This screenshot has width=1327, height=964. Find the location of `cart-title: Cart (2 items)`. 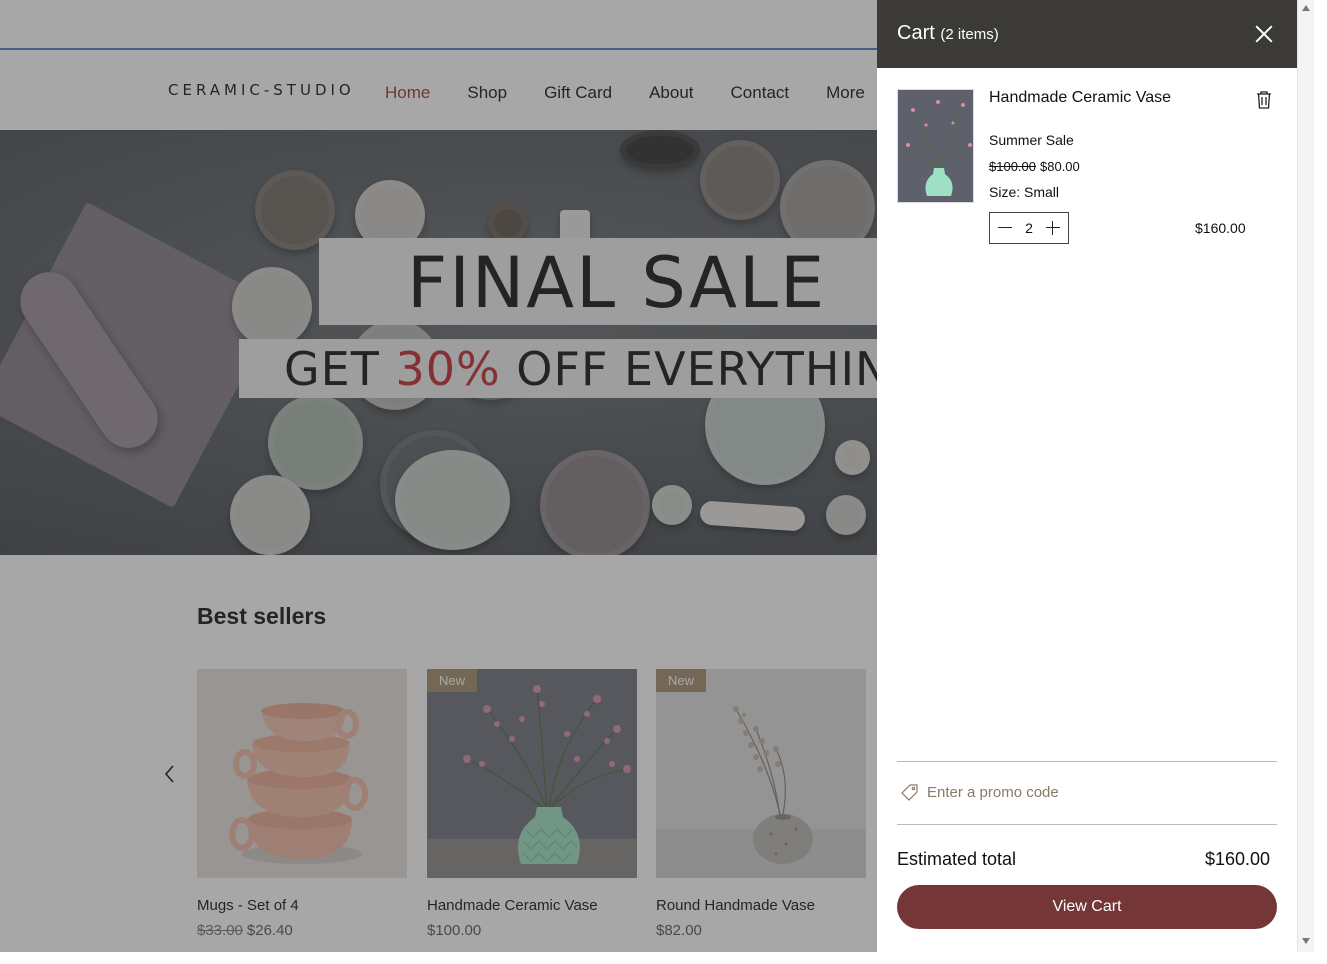

cart-title: Cart (2 items) is located at coordinates (948, 33).